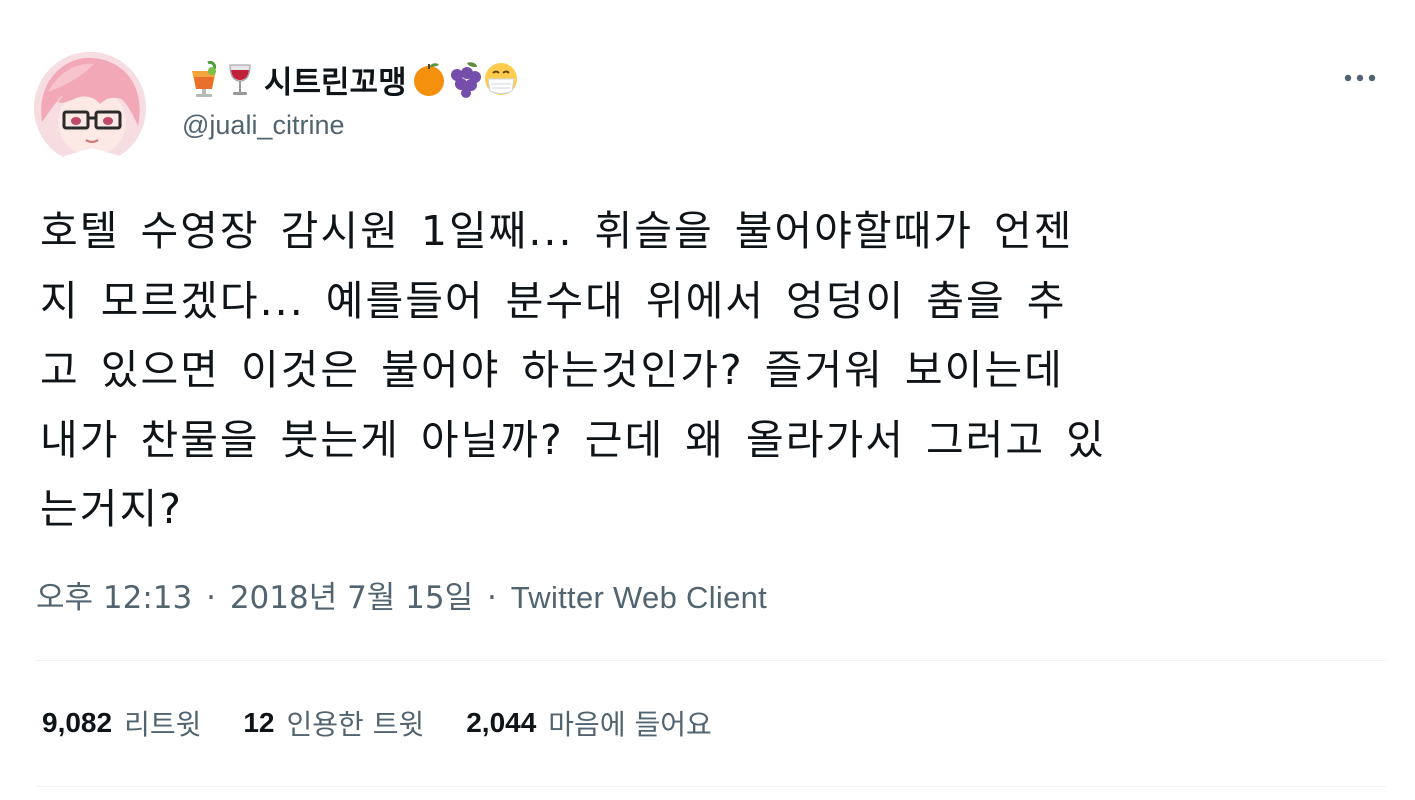 This screenshot has width=1415, height=800. Describe the element at coordinates (240, 79) in the screenshot. I see `wine-glass-icon` at that location.